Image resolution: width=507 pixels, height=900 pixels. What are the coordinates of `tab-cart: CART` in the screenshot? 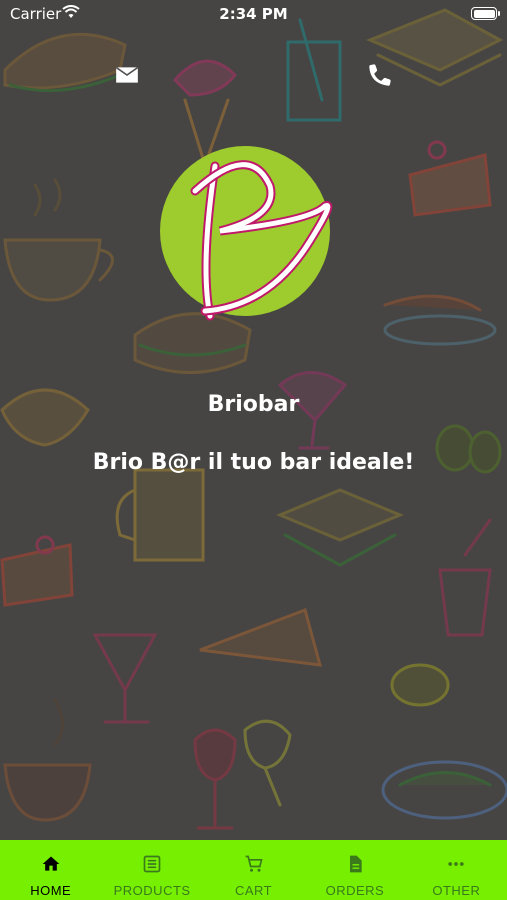 It's located at (253, 870).